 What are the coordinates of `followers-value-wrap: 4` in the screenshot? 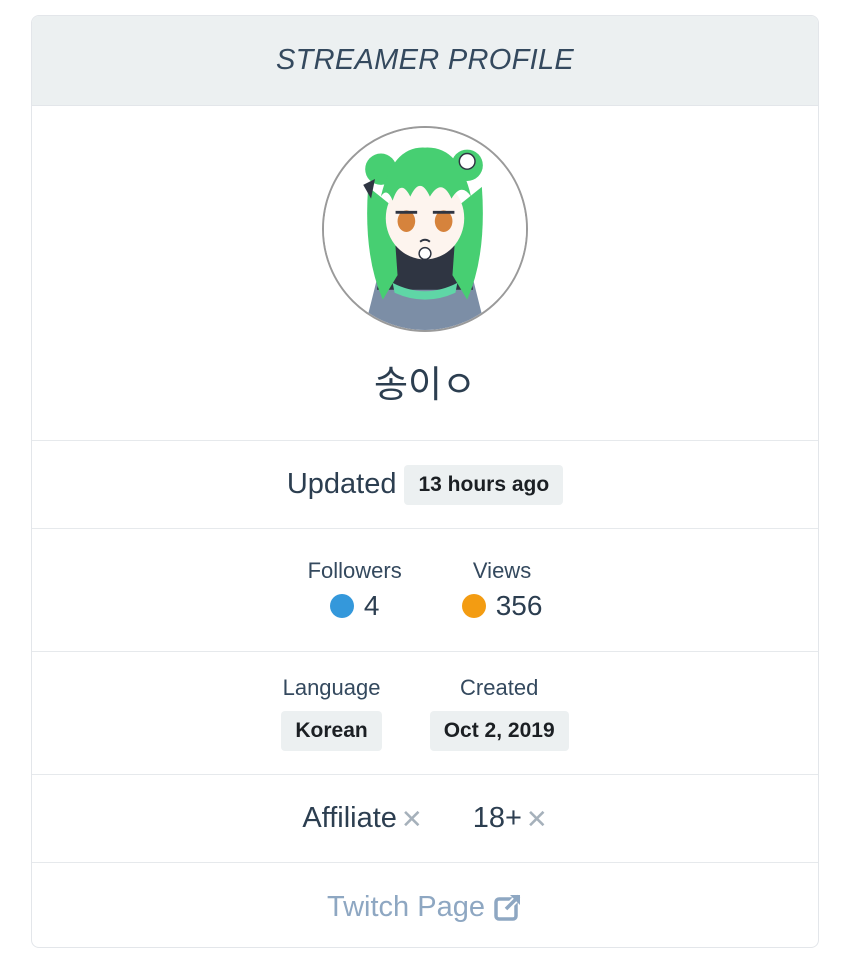 It's located at (354, 606).